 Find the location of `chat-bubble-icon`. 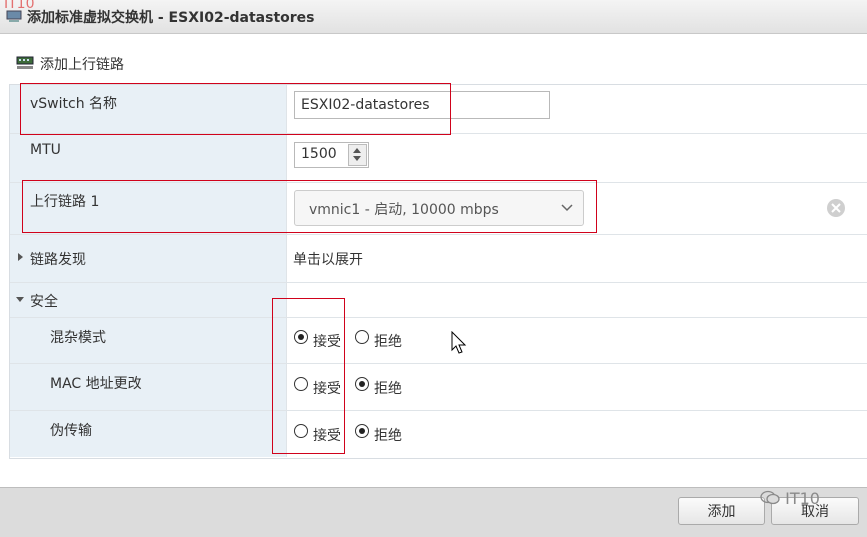

chat-bubble-icon is located at coordinates (770, 497).